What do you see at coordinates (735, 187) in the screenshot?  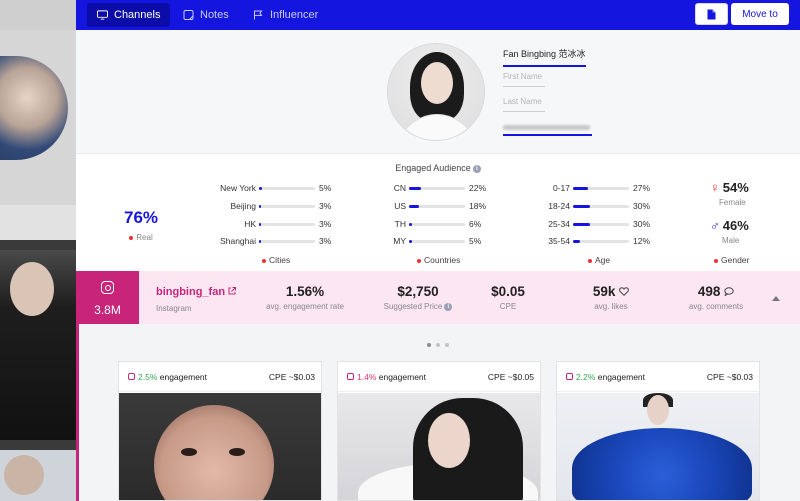 I see `female-value: 54%` at bounding box center [735, 187].